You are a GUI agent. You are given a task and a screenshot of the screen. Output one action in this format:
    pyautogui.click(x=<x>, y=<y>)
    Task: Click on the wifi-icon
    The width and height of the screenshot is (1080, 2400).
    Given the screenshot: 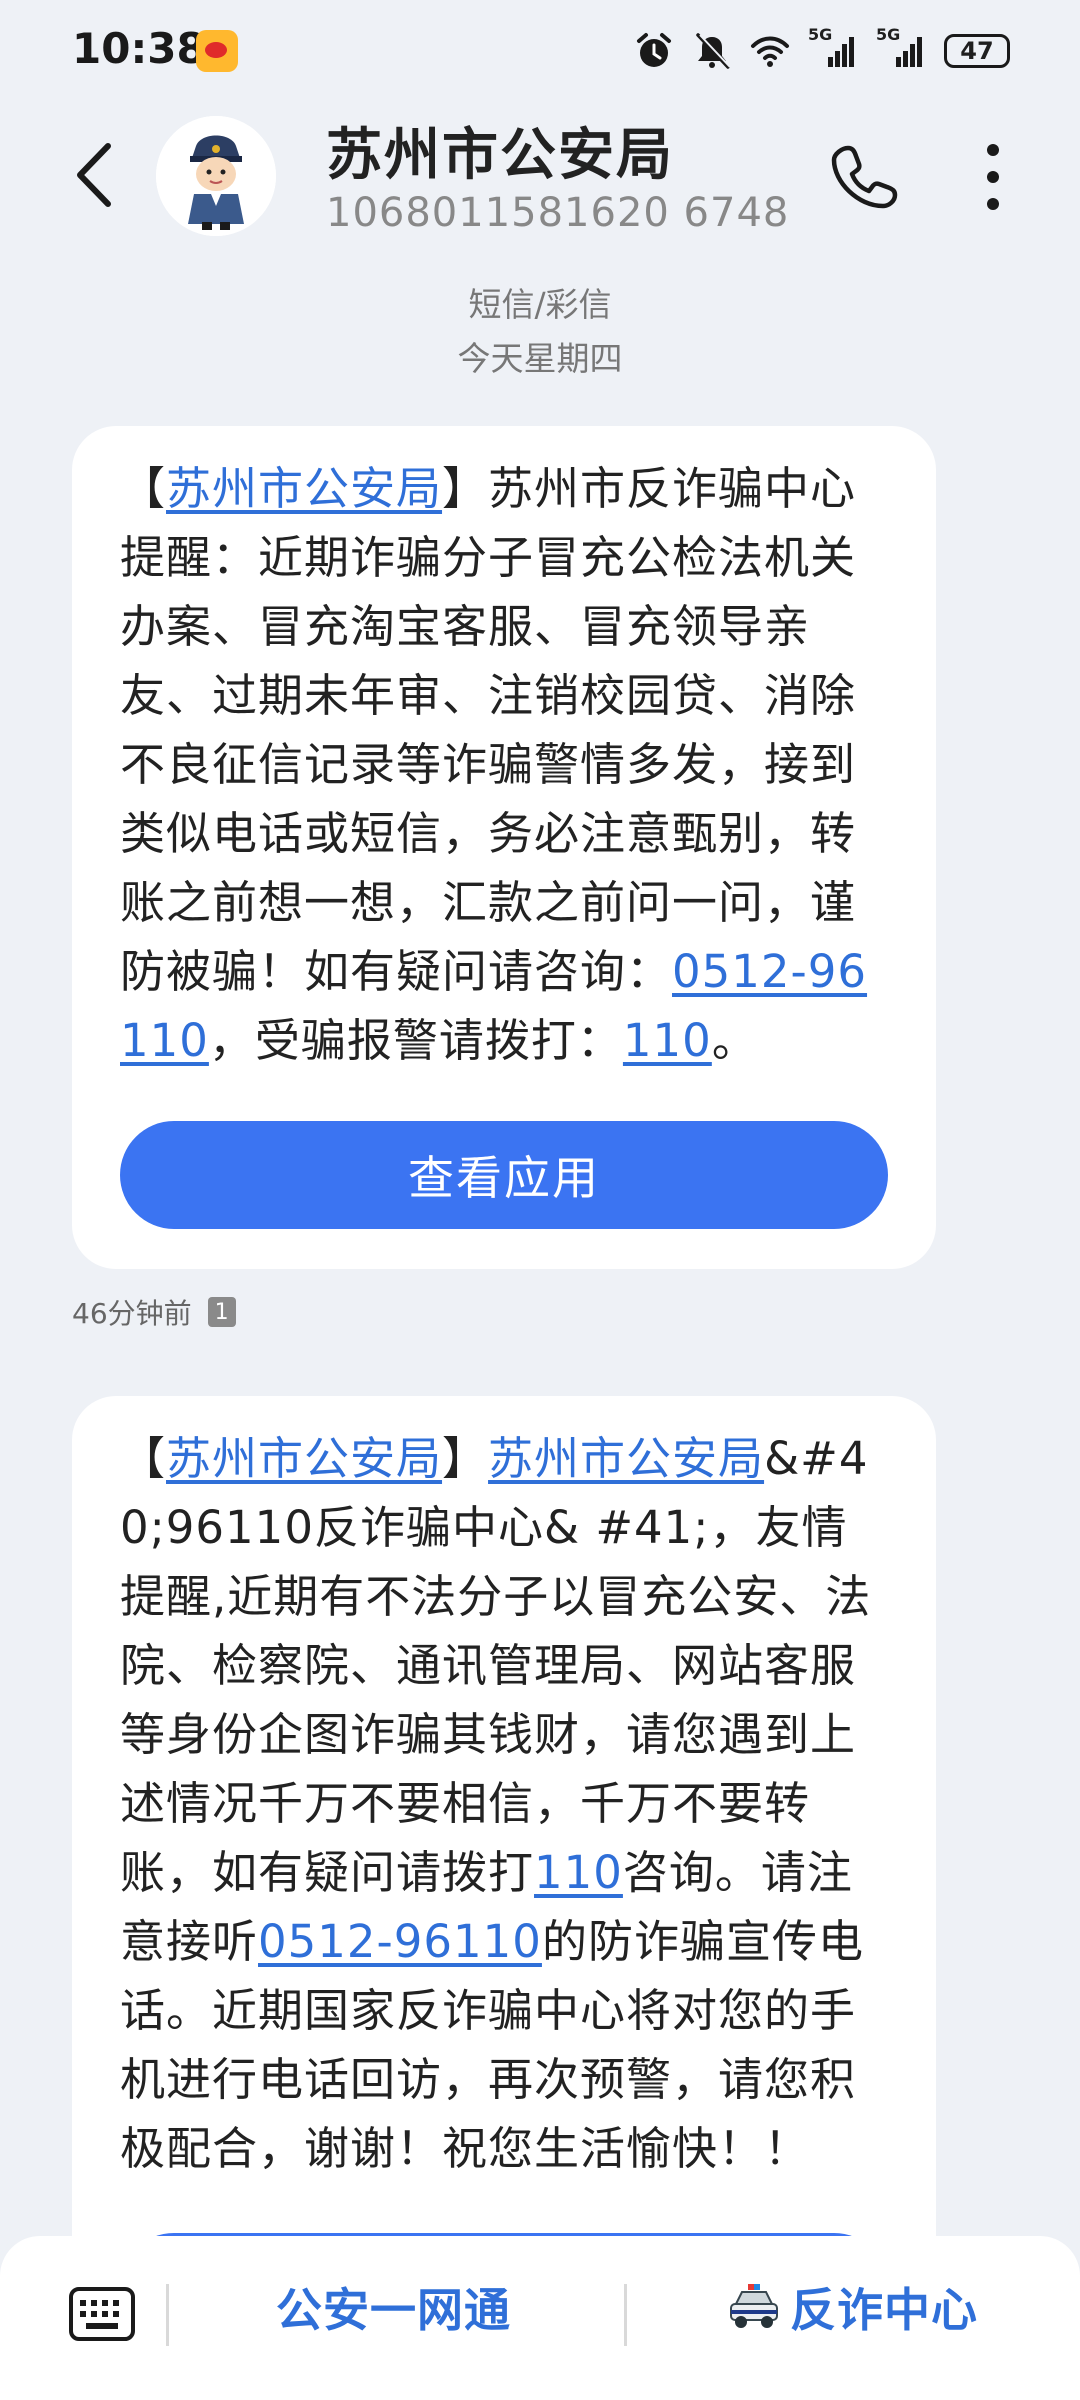 What is the action you would take?
    pyautogui.click(x=770, y=51)
    